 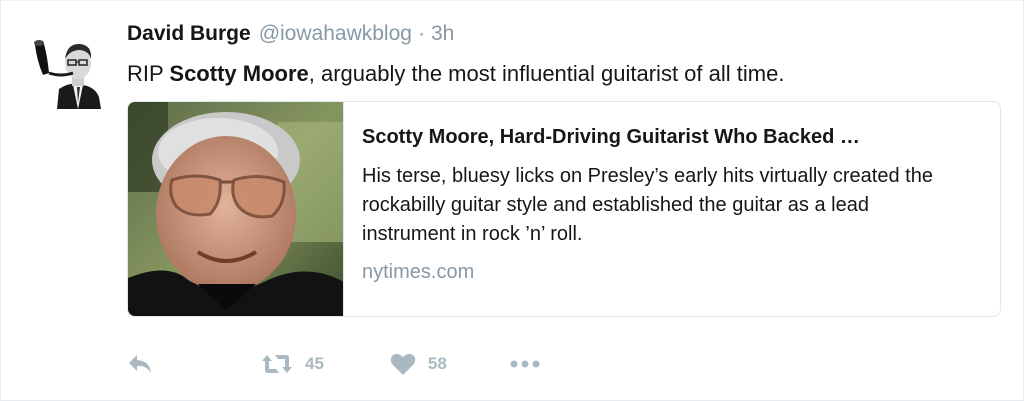 I want to click on tweet-text-prefix: RIP, so click(x=148, y=73).